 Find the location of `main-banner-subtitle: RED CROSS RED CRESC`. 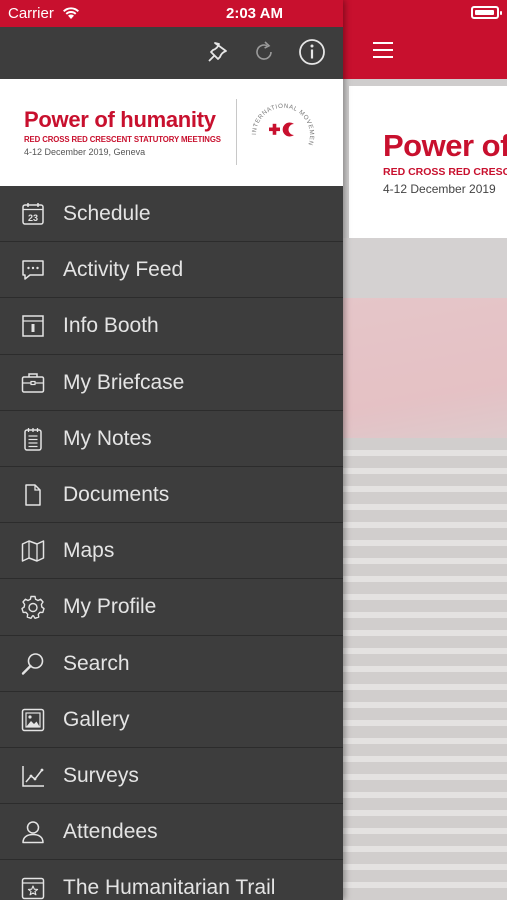

main-banner-subtitle: RED CROSS RED CRESC is located at coordinates (445, 172).